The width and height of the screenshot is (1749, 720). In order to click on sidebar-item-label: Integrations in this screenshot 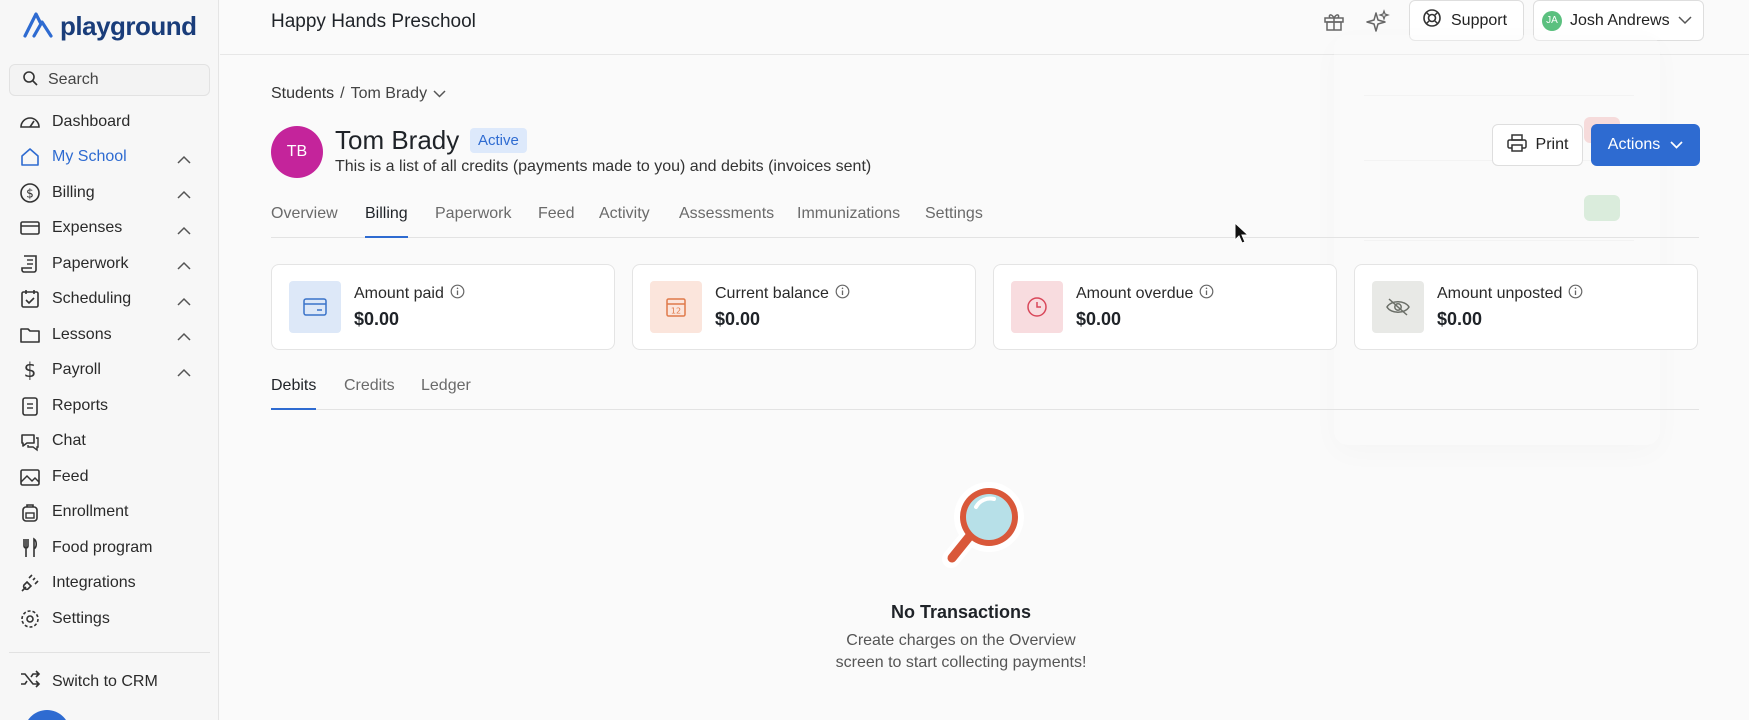, I will do `click(94, 583)`.